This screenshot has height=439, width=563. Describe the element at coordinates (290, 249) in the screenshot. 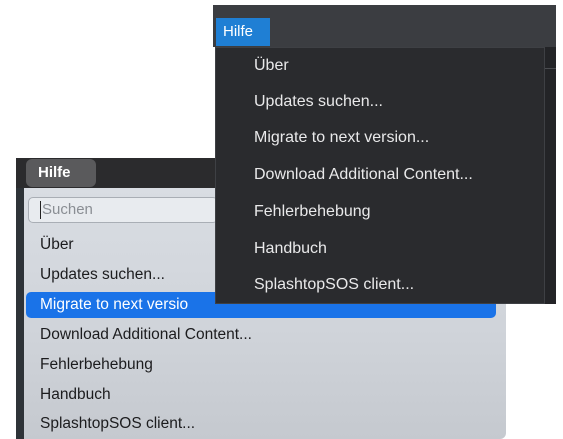

I see `dark-menu-item-handbuch: Handbuch` at that location.